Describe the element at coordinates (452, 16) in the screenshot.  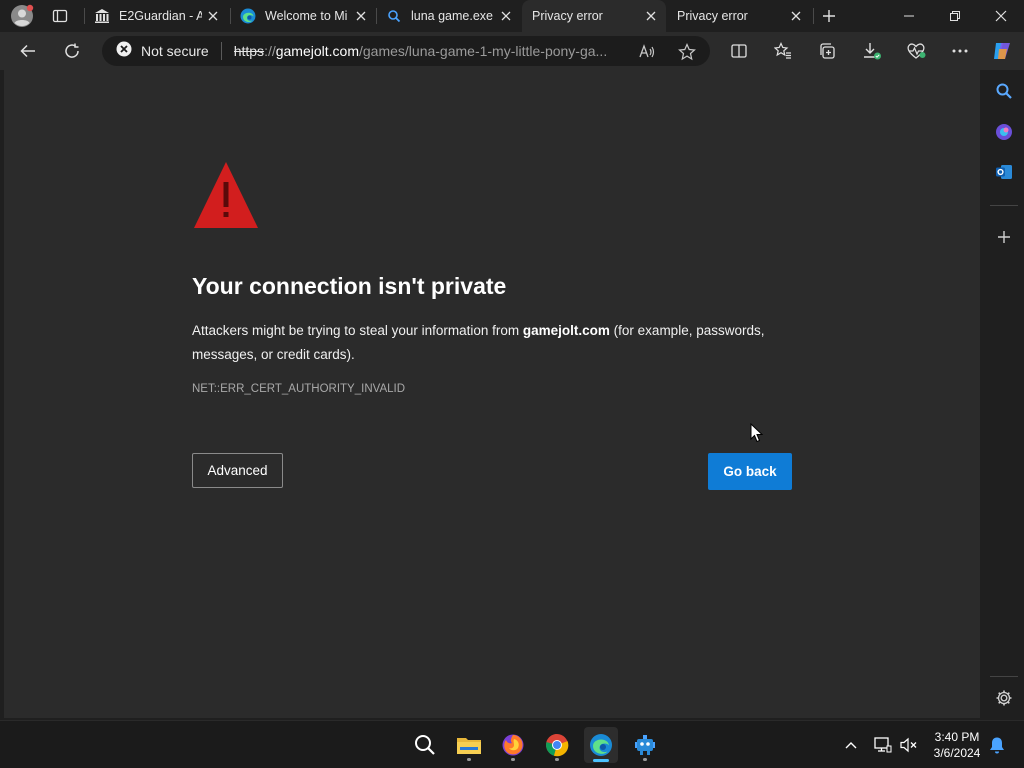
I see `tab-title: luna game.exe` at that location.